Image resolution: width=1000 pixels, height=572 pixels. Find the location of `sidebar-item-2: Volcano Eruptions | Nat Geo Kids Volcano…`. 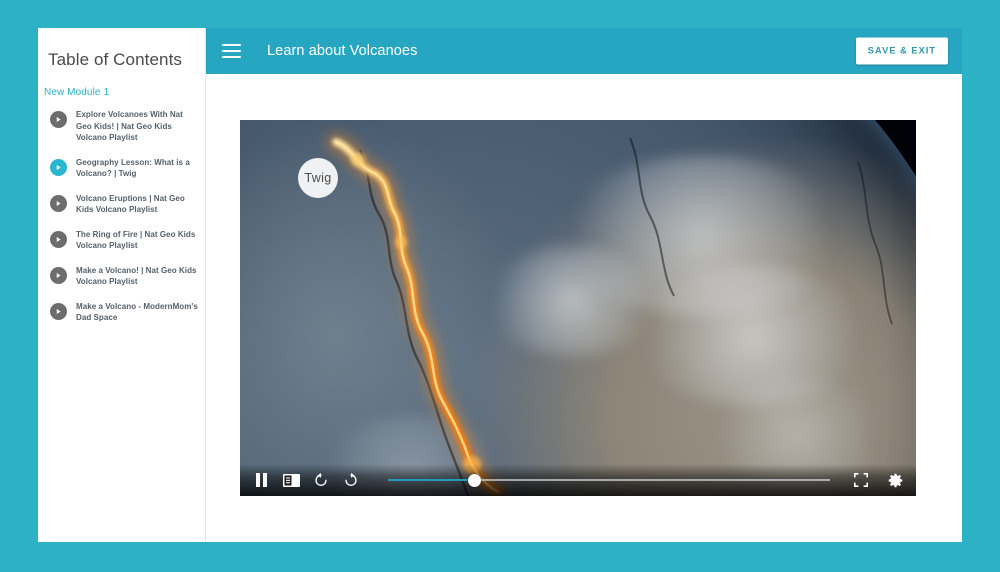

sidebar-item-2: Volcano Eruptions | Nat Geo Kids Volcano… is located at coordinates (121, 204).